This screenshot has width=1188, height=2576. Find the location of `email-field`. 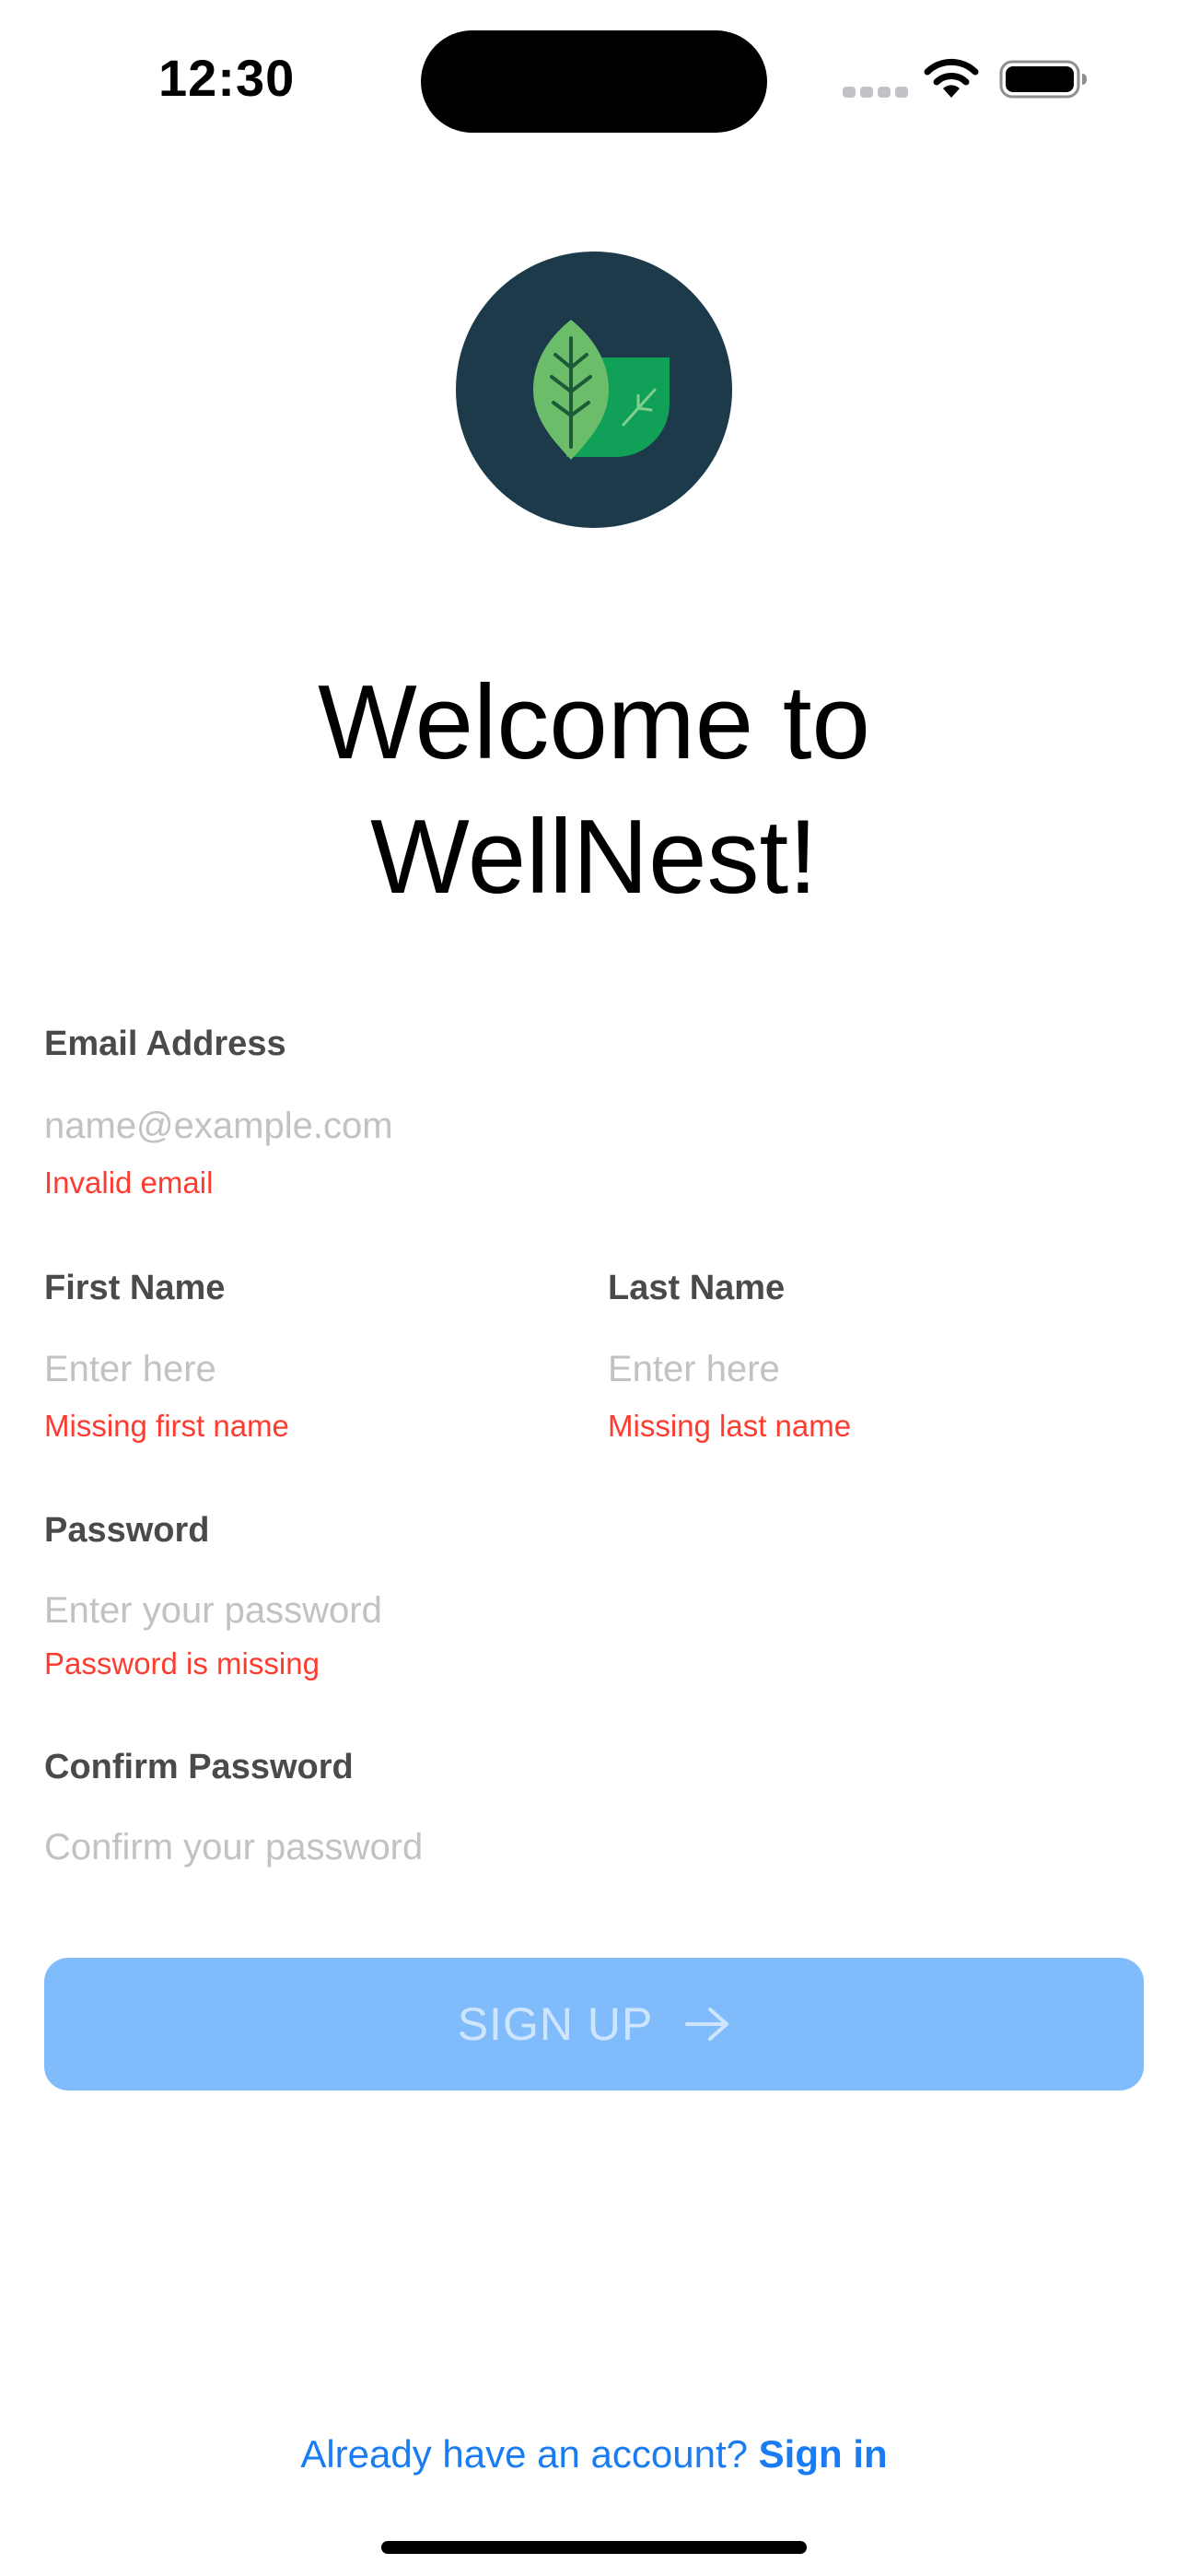

email-field is located at coordinates (594, 1125).